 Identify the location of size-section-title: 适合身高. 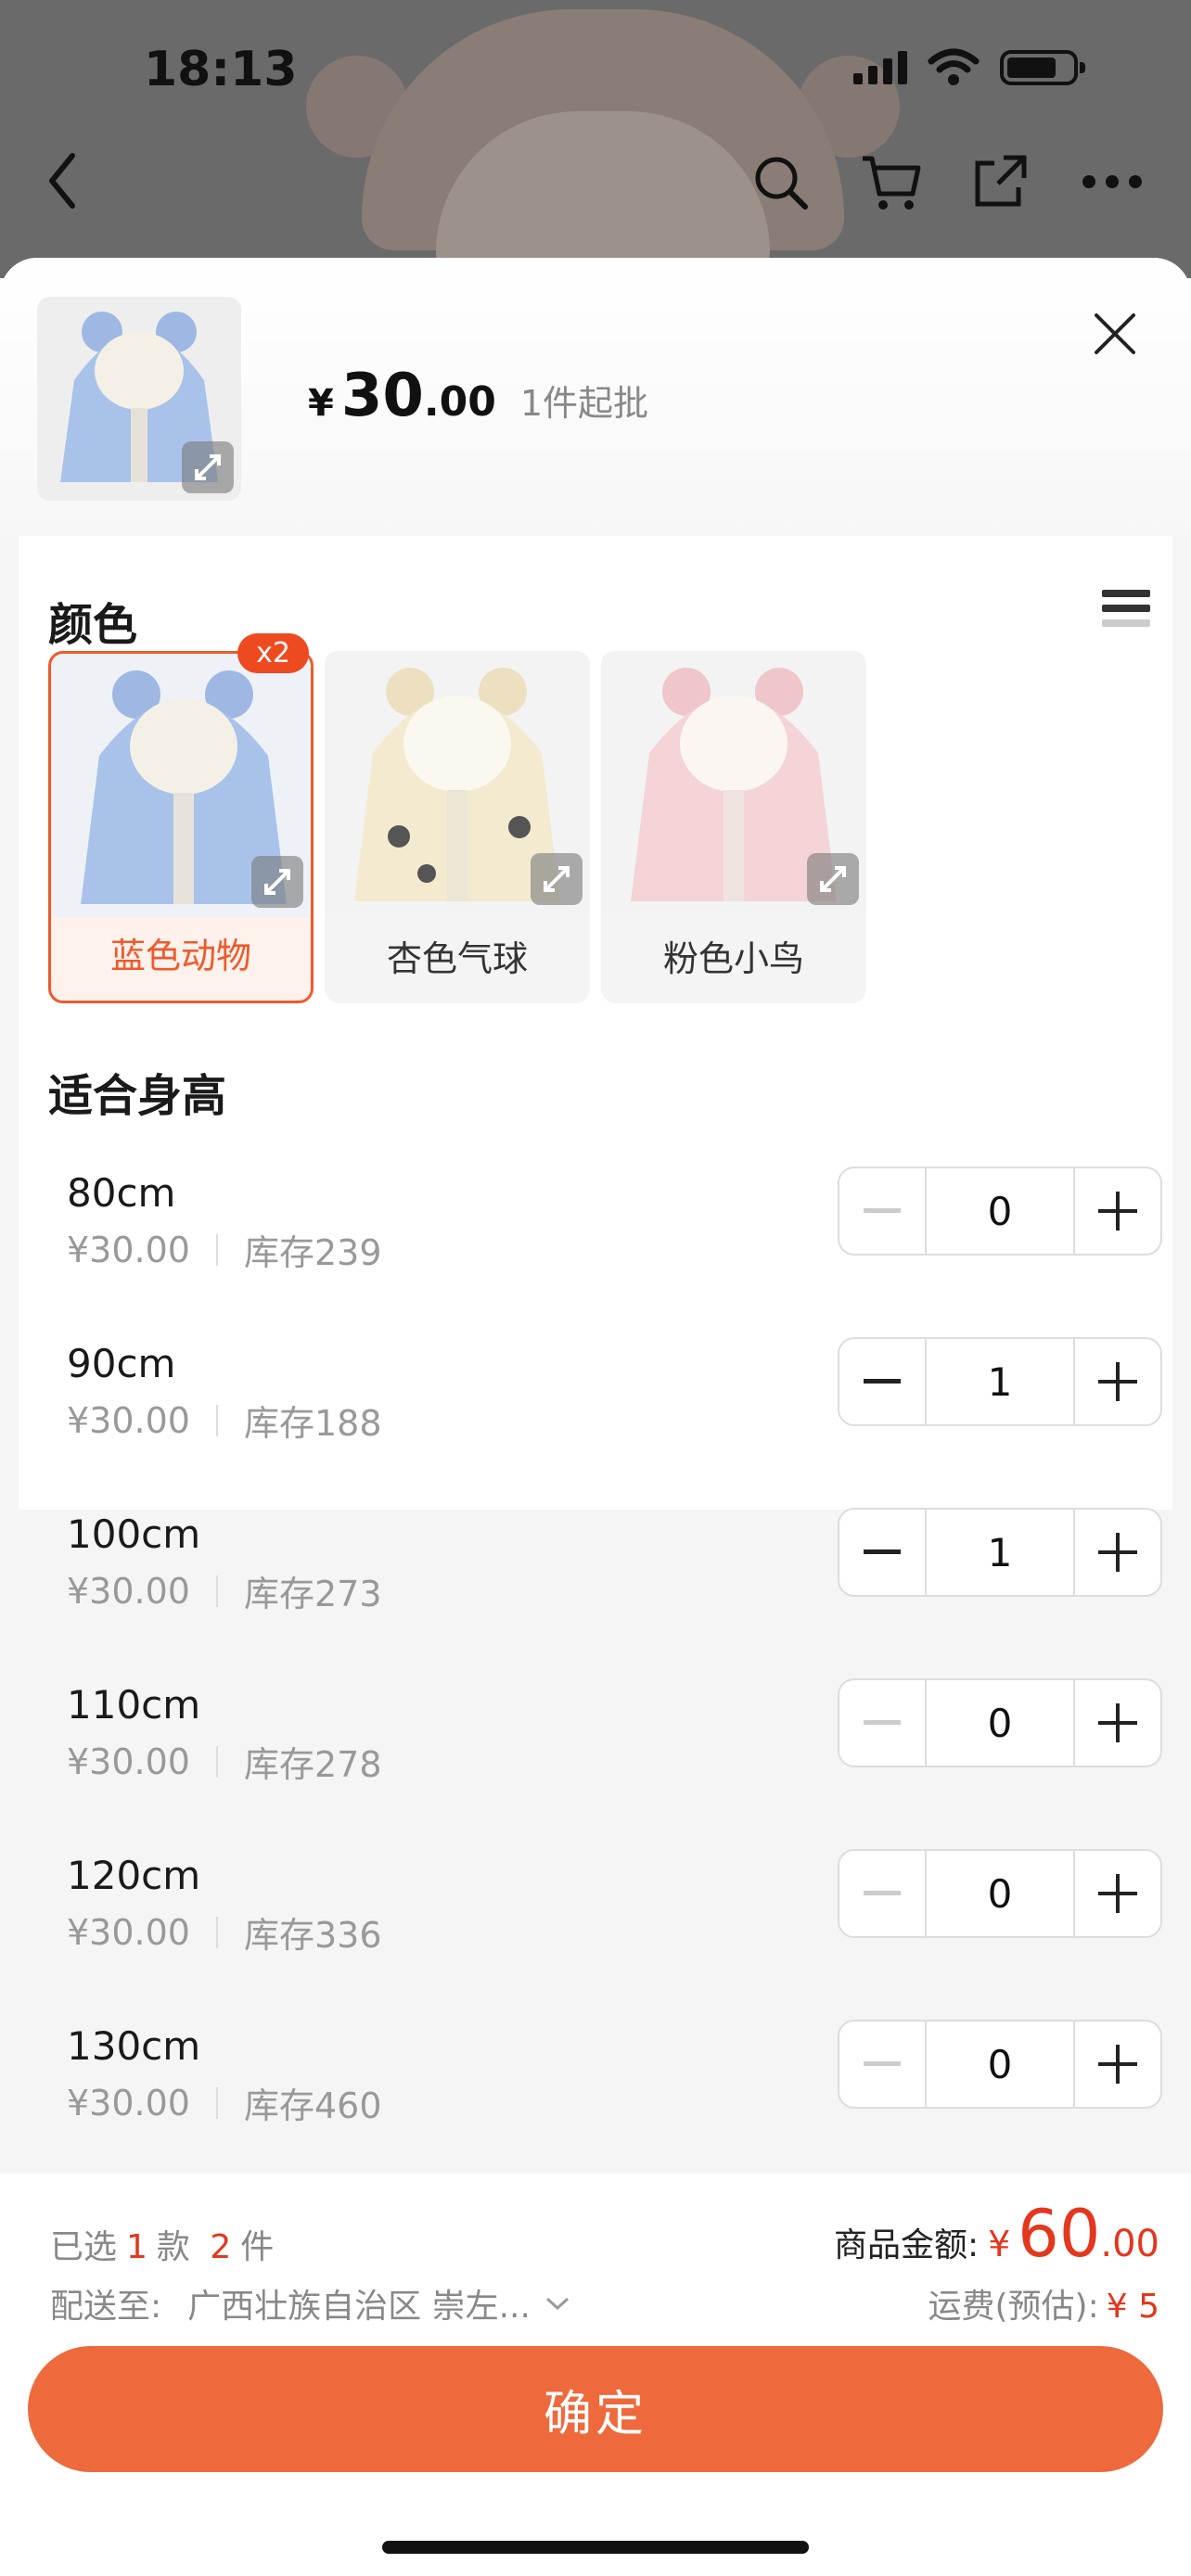
(137, 1096).